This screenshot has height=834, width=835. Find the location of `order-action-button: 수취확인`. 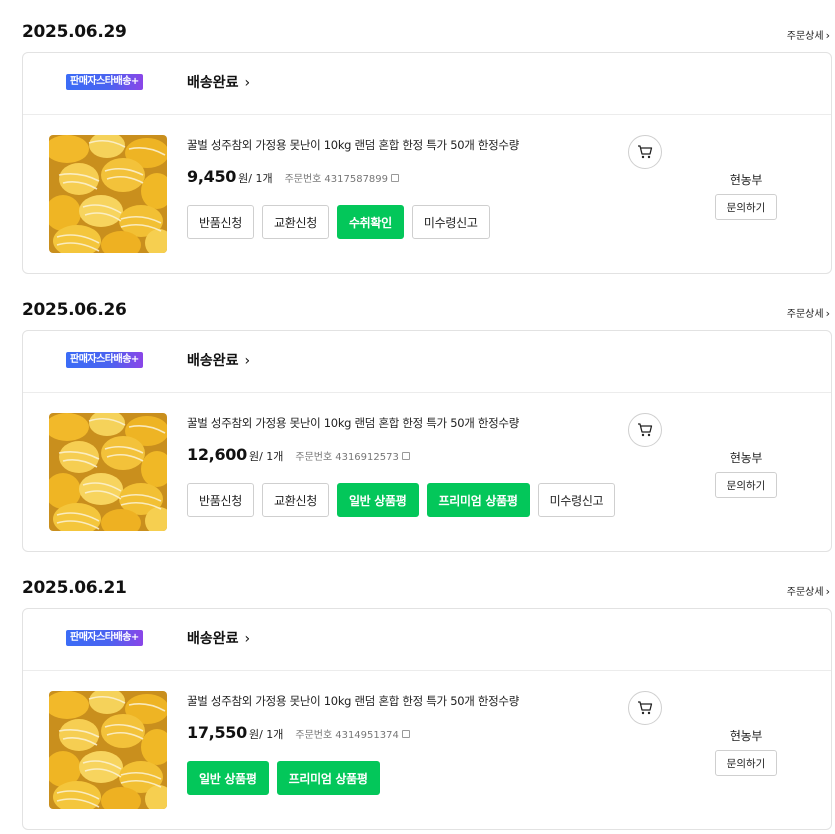

order-action-button: 수취확인 is located at coordinates (370, 222).